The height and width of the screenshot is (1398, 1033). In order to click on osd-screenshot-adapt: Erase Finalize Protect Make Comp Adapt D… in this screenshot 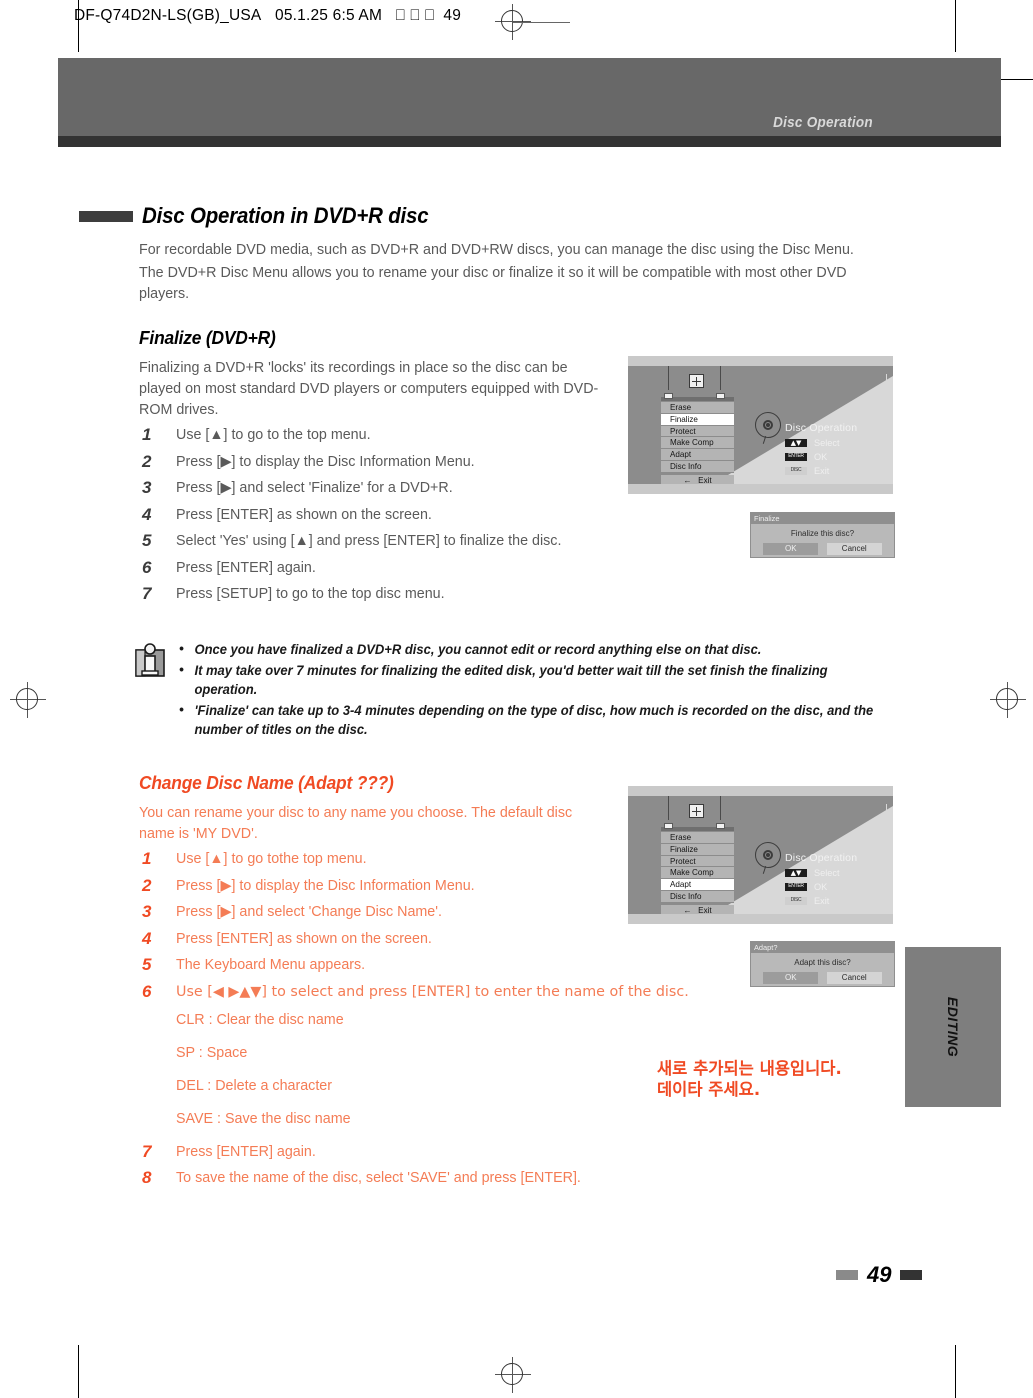, I will do `click(760, 855)`.